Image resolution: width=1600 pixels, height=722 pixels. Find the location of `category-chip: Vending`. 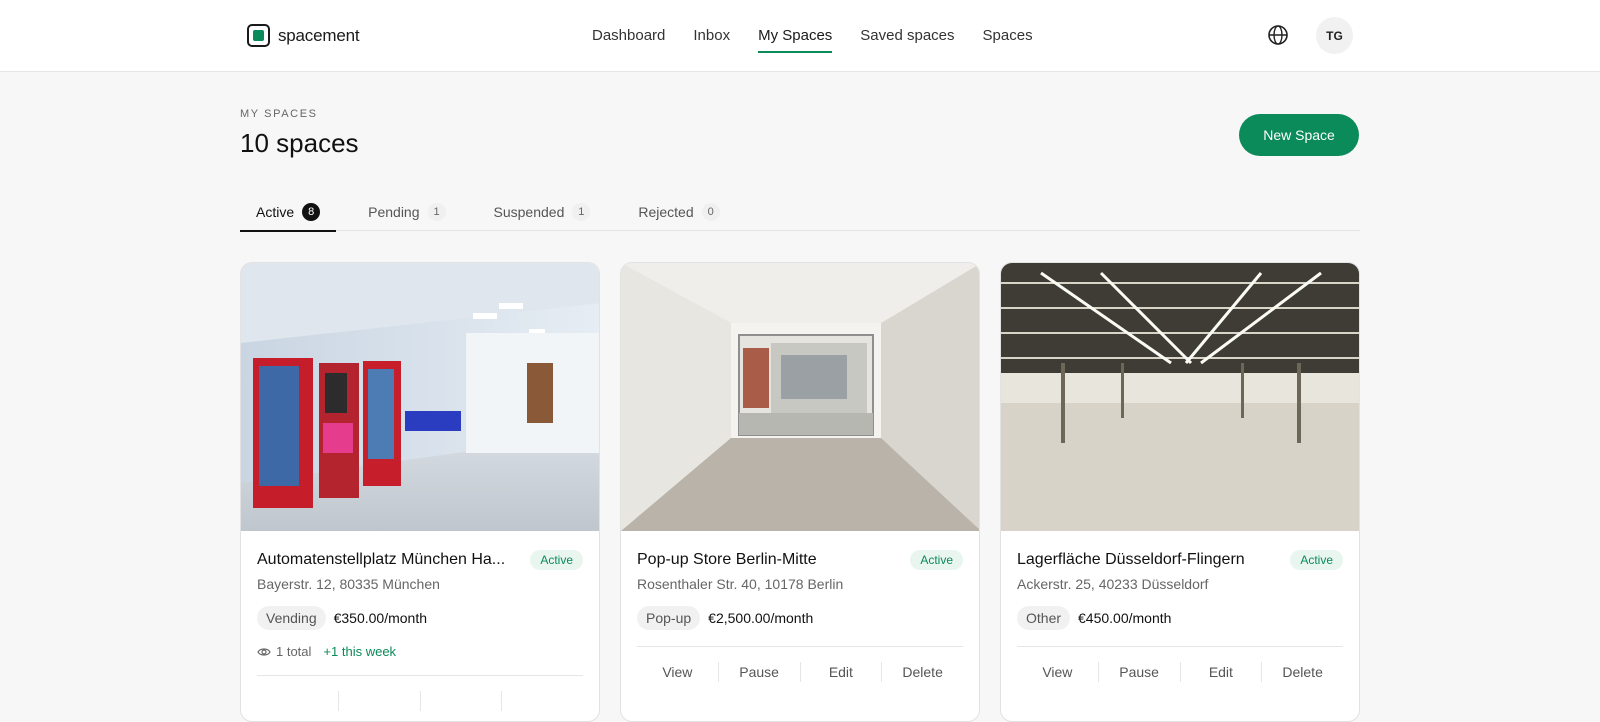

category-chip: Vending is located at coordinates (291, 618).